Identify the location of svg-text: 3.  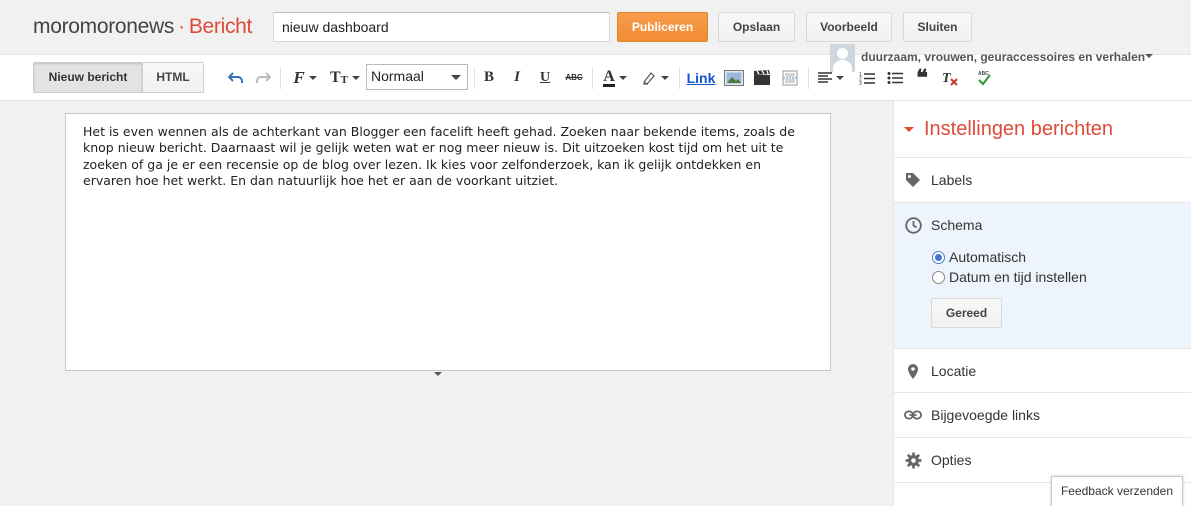
(860, 83).